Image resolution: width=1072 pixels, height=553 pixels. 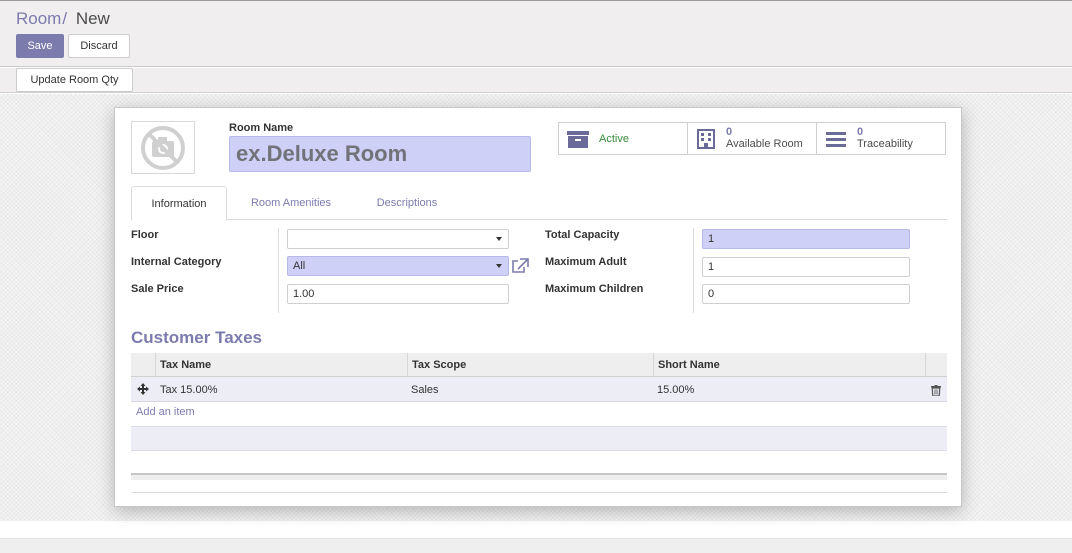 What do you see at coordinates (92, 18) in the screenshot?
I see `breadcrumb-current: New` at bounding box center [92, 18].